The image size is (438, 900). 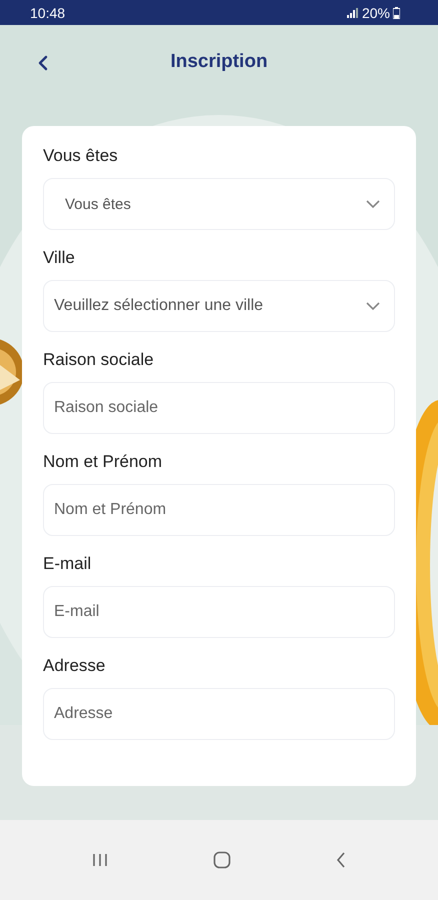 What do you see at coordinates (59, 258) in the screenshot?
I see `field-label: Ville` at bounding box center [59, 258].